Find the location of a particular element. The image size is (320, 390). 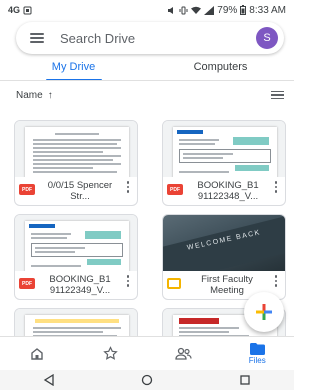

home-button-icon is located at coordinates (147, 380).